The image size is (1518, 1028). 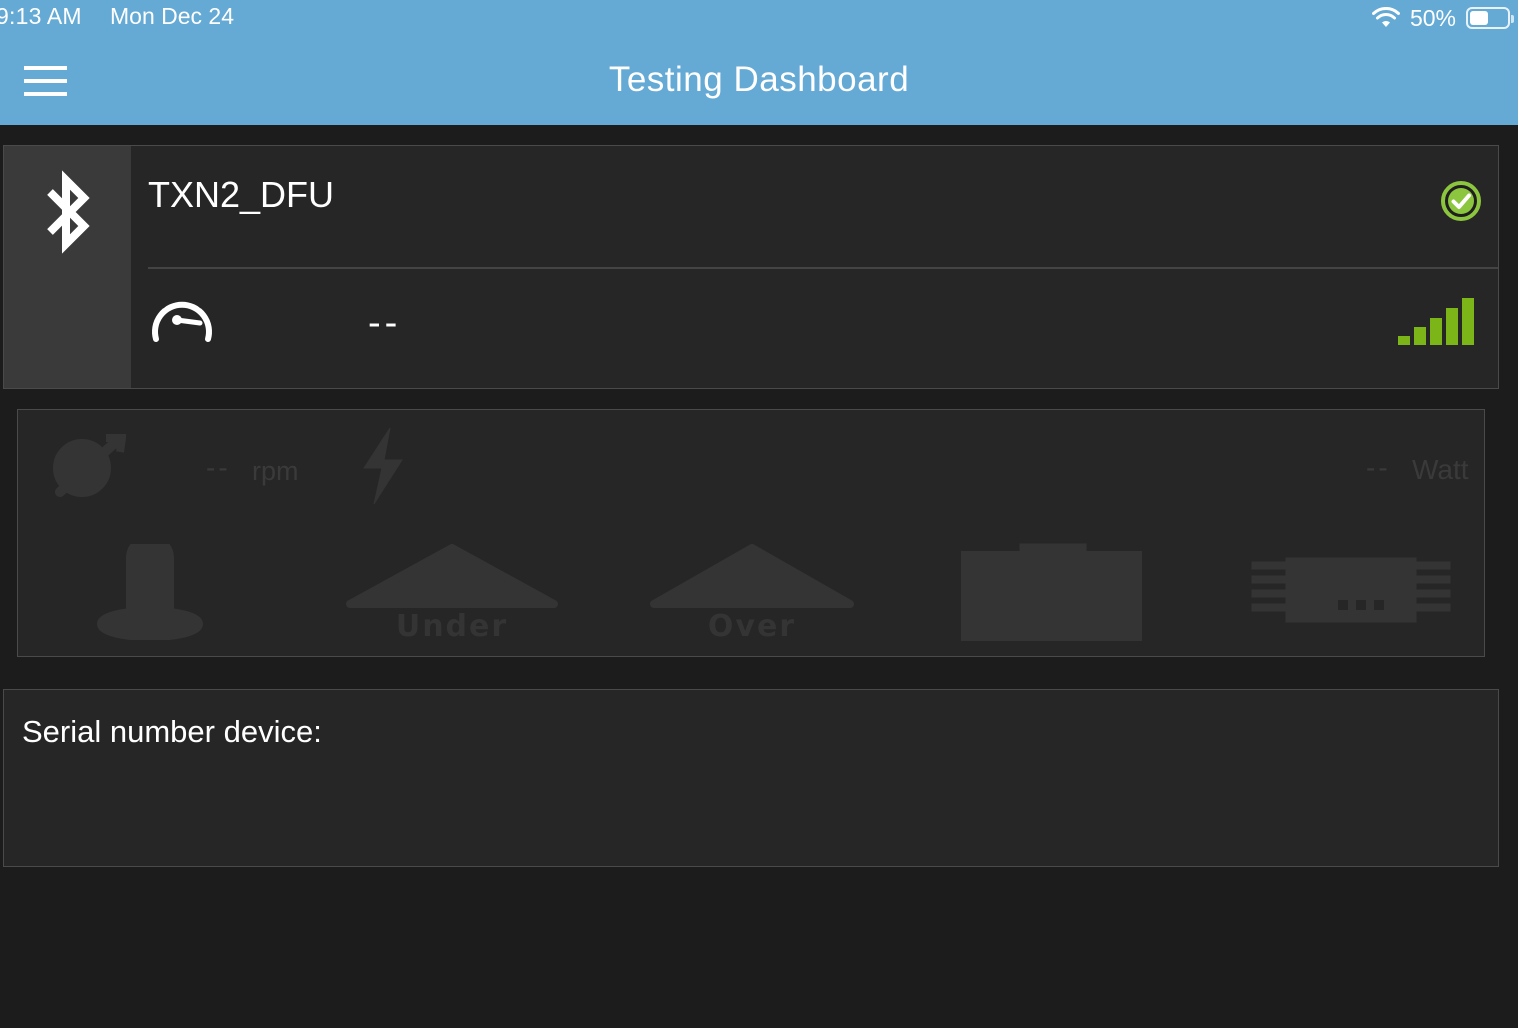 What do you see at coordinates (752, 626) in the screenshot?
I see `over-label: Over` at bounding box center [752, 626].